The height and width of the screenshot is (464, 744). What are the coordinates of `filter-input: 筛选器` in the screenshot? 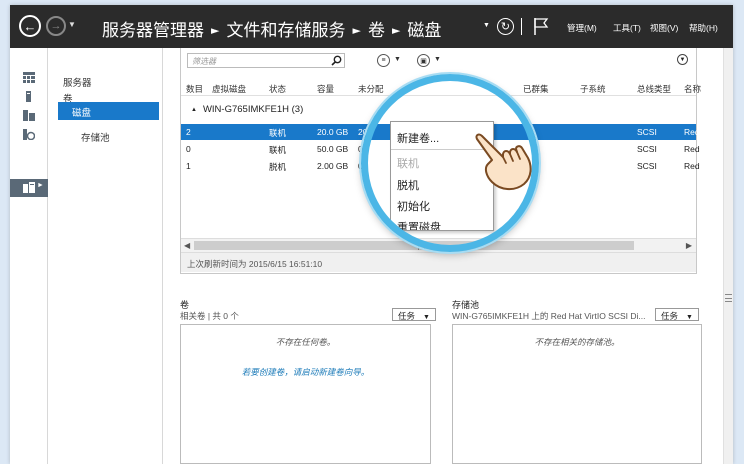 It's located at (266, 60).